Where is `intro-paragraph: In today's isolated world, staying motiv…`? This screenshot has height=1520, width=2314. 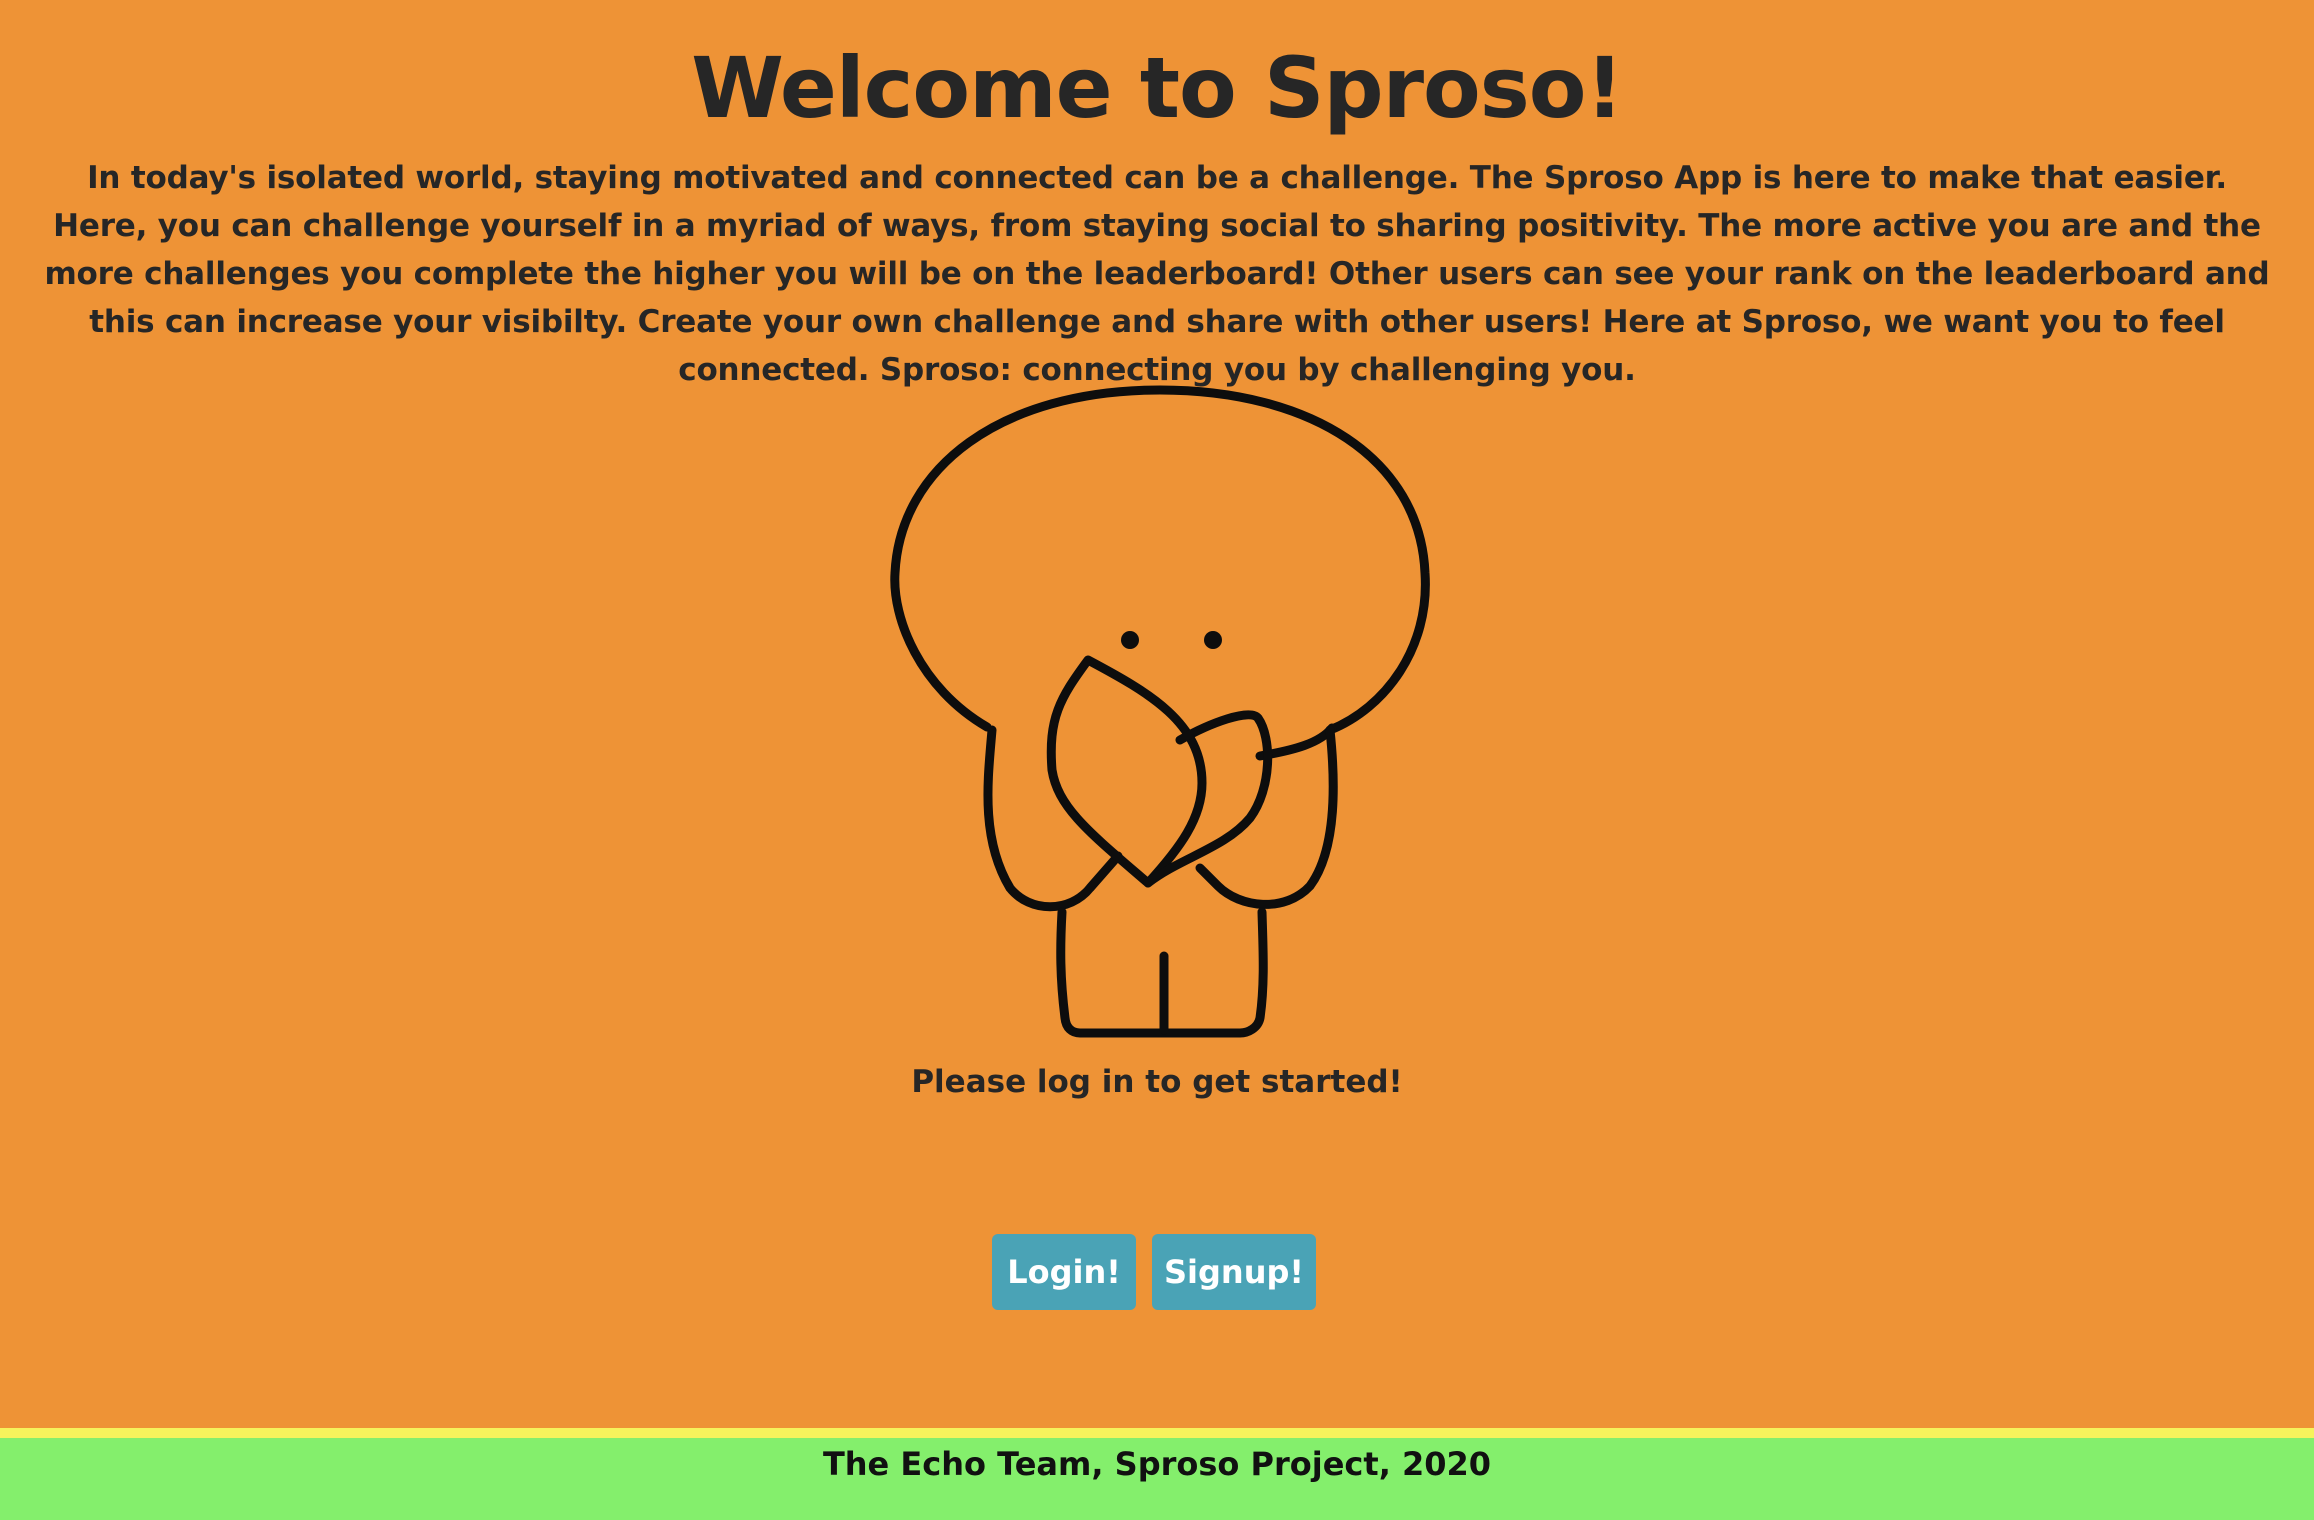
intro-paragraph: In today's isolated world, staying motiv… is located at coordinates (1157, 274).